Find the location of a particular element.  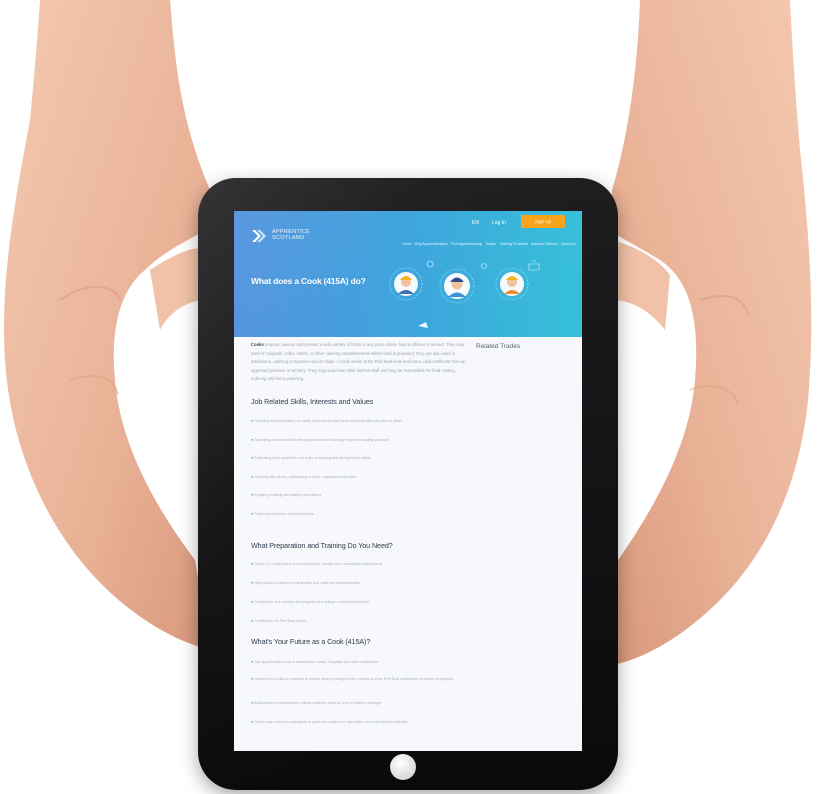

nav-item: Home is located at coordinates (407, 244).